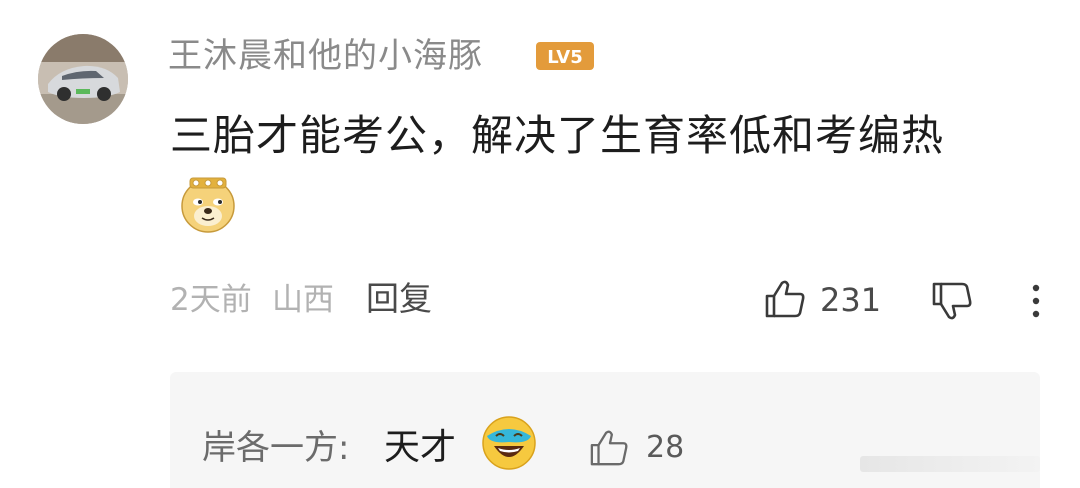  Describe the element at coordinates (420, 447) in the screenshot. I see `reply-text: 天才` at that location.